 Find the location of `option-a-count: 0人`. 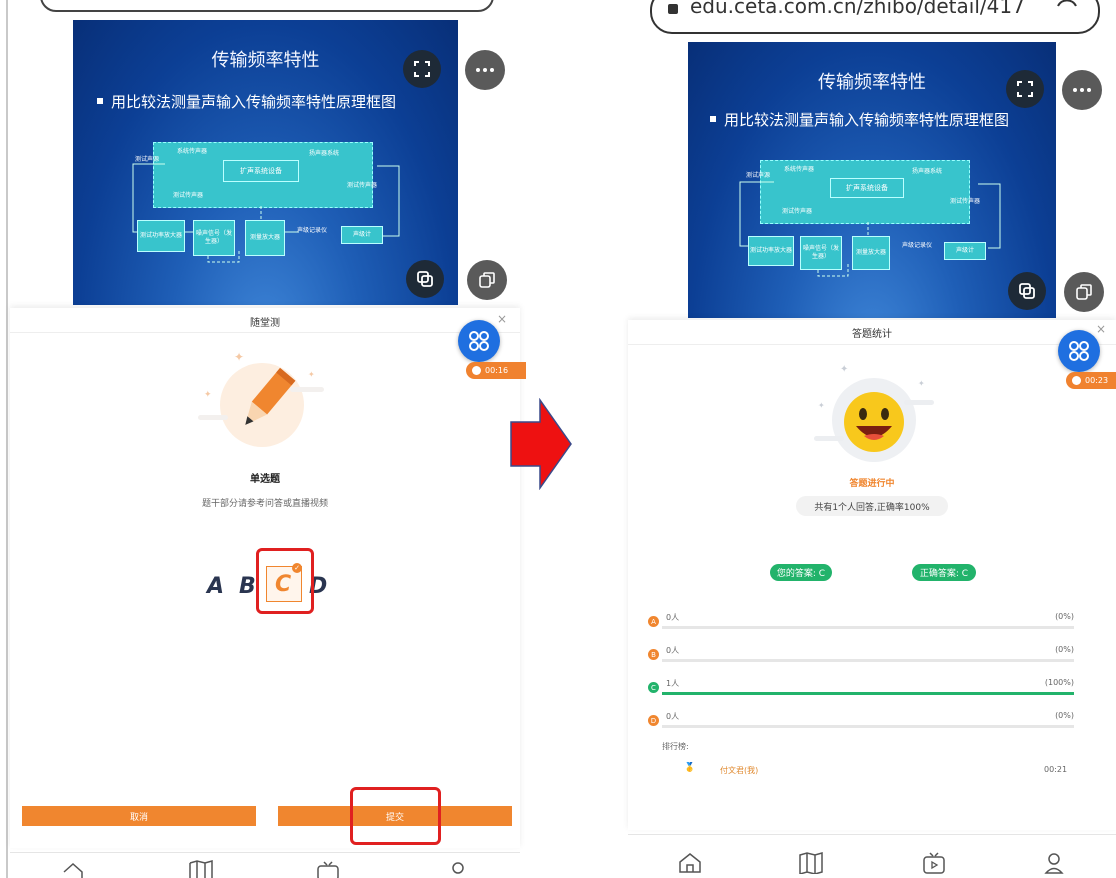

option-a-count: 0人 is located at coordinates (673, 617).